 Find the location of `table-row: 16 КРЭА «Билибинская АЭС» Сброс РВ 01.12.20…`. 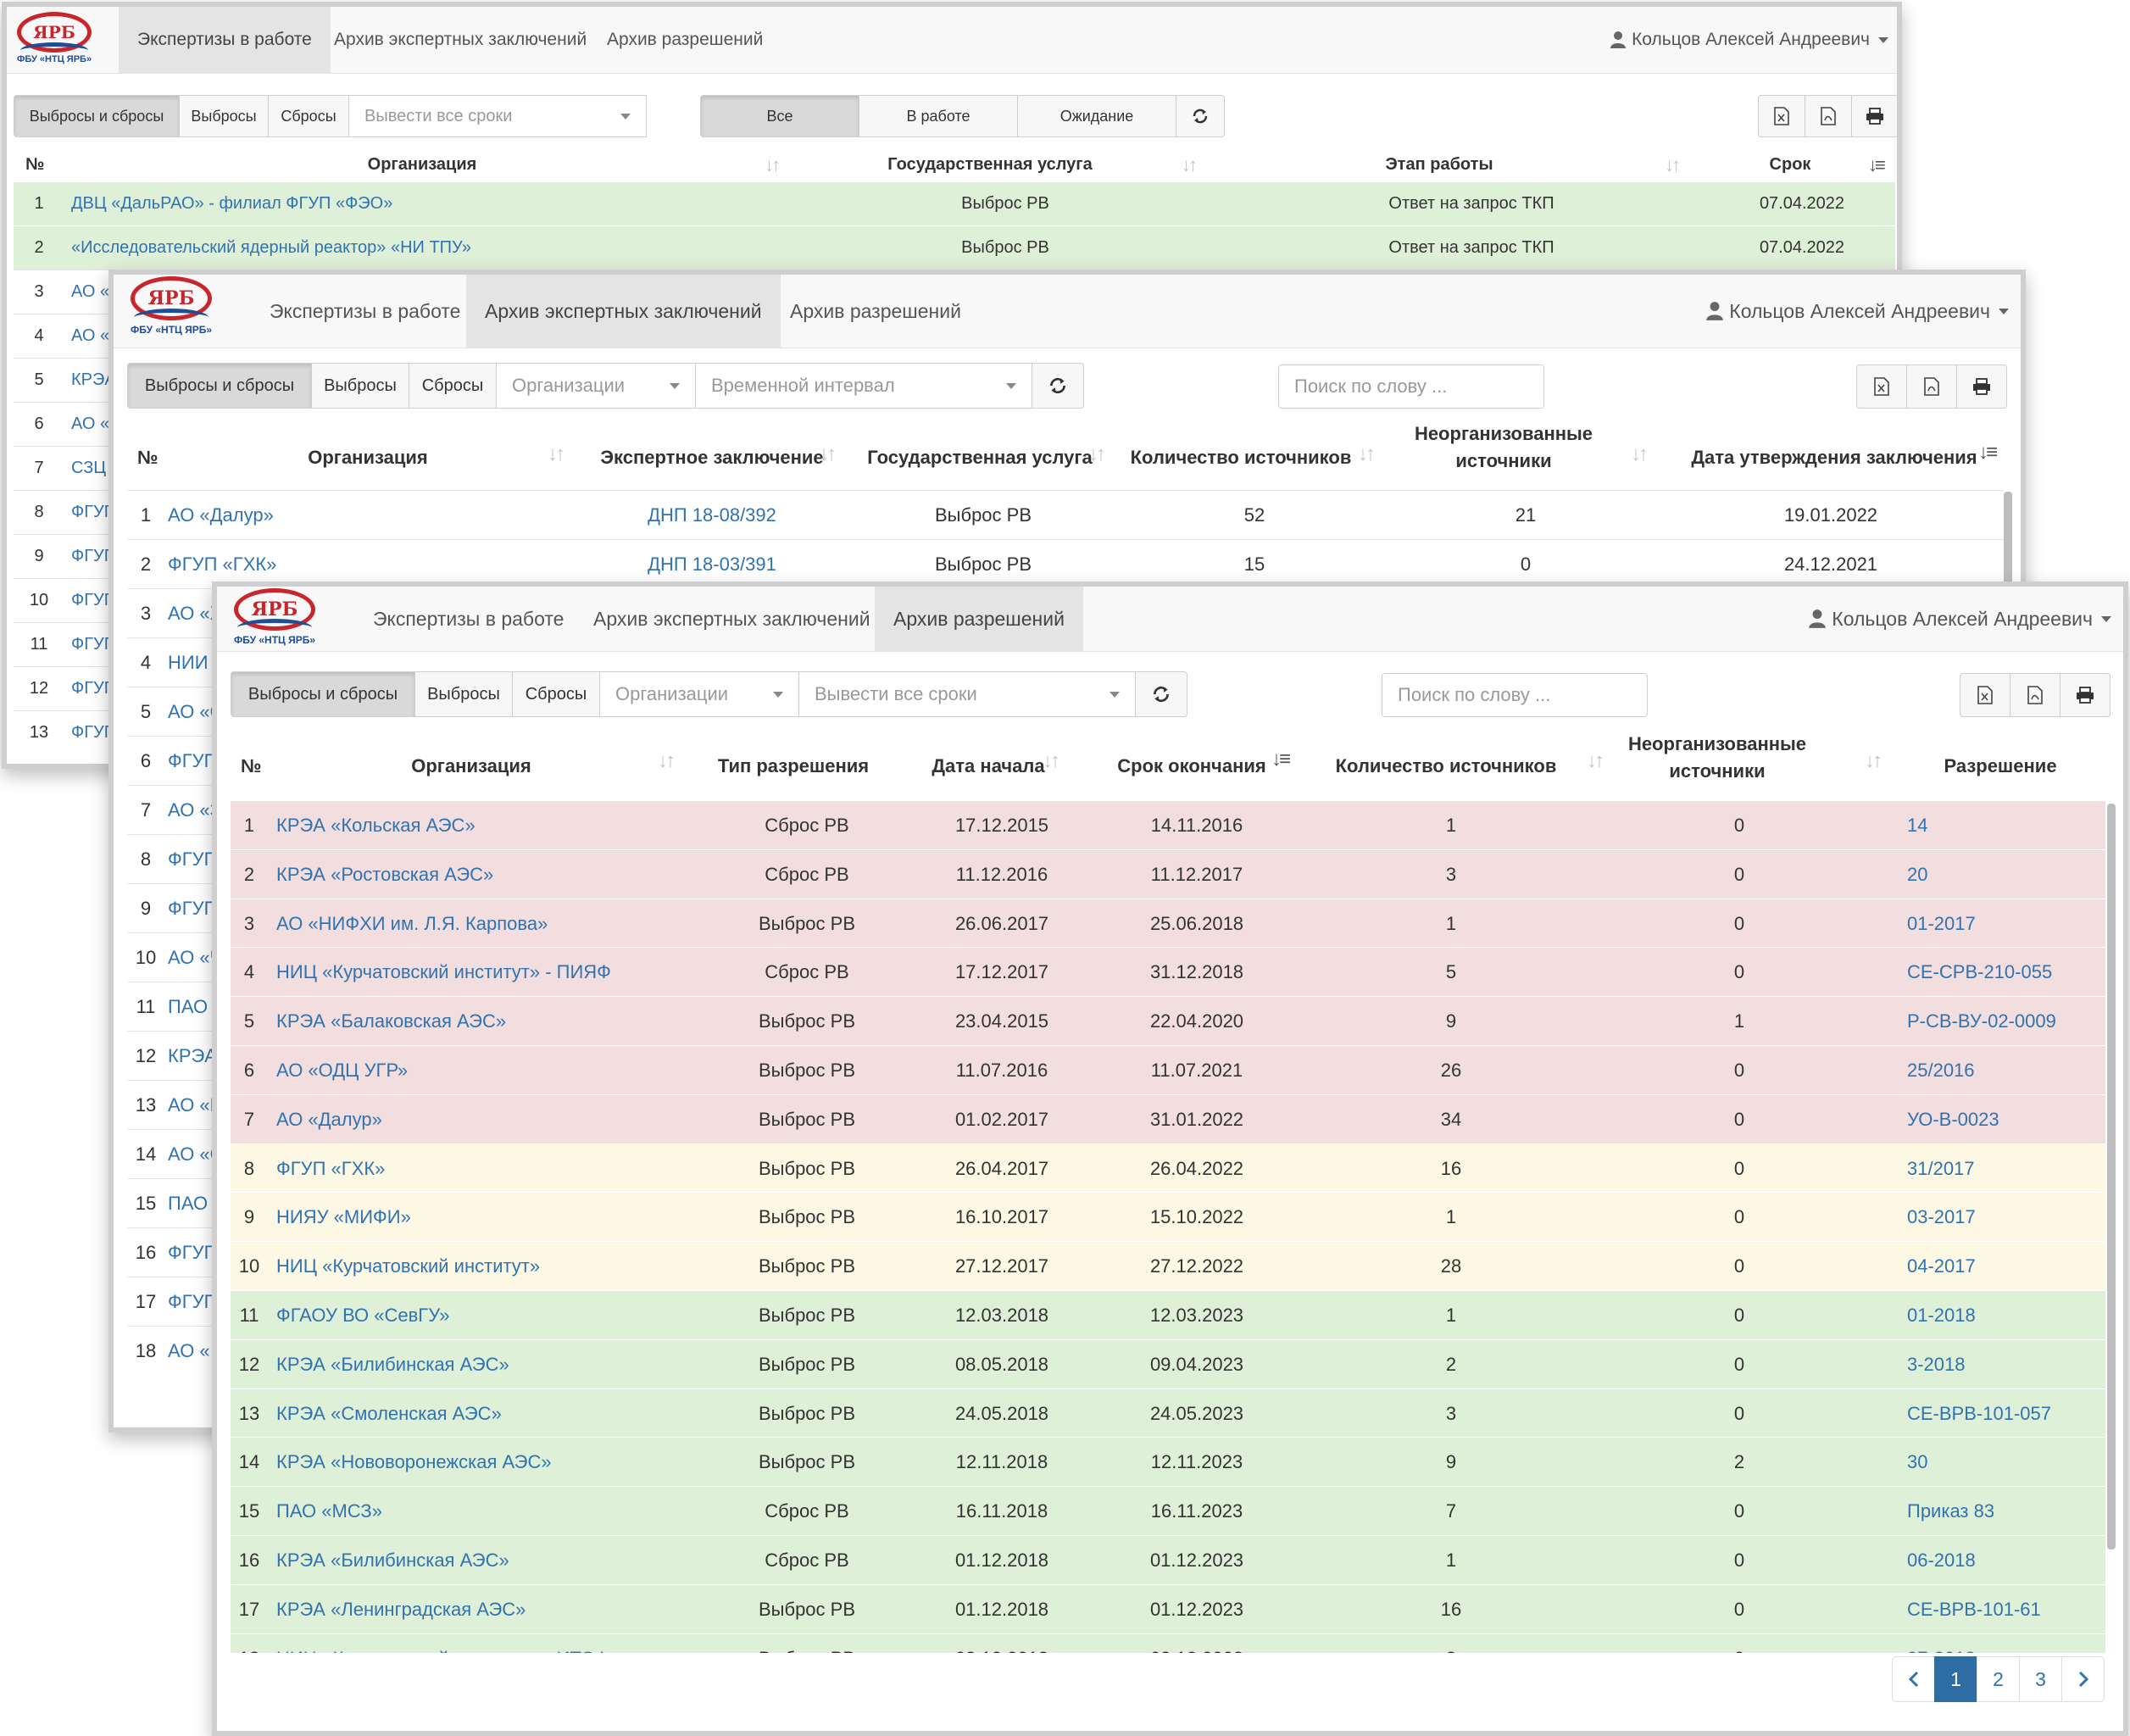

table-row: 16 КРЭА «Билибинская АЭС» Сброс РВ 01.12.20… is located at coordinates (1168, 1559).